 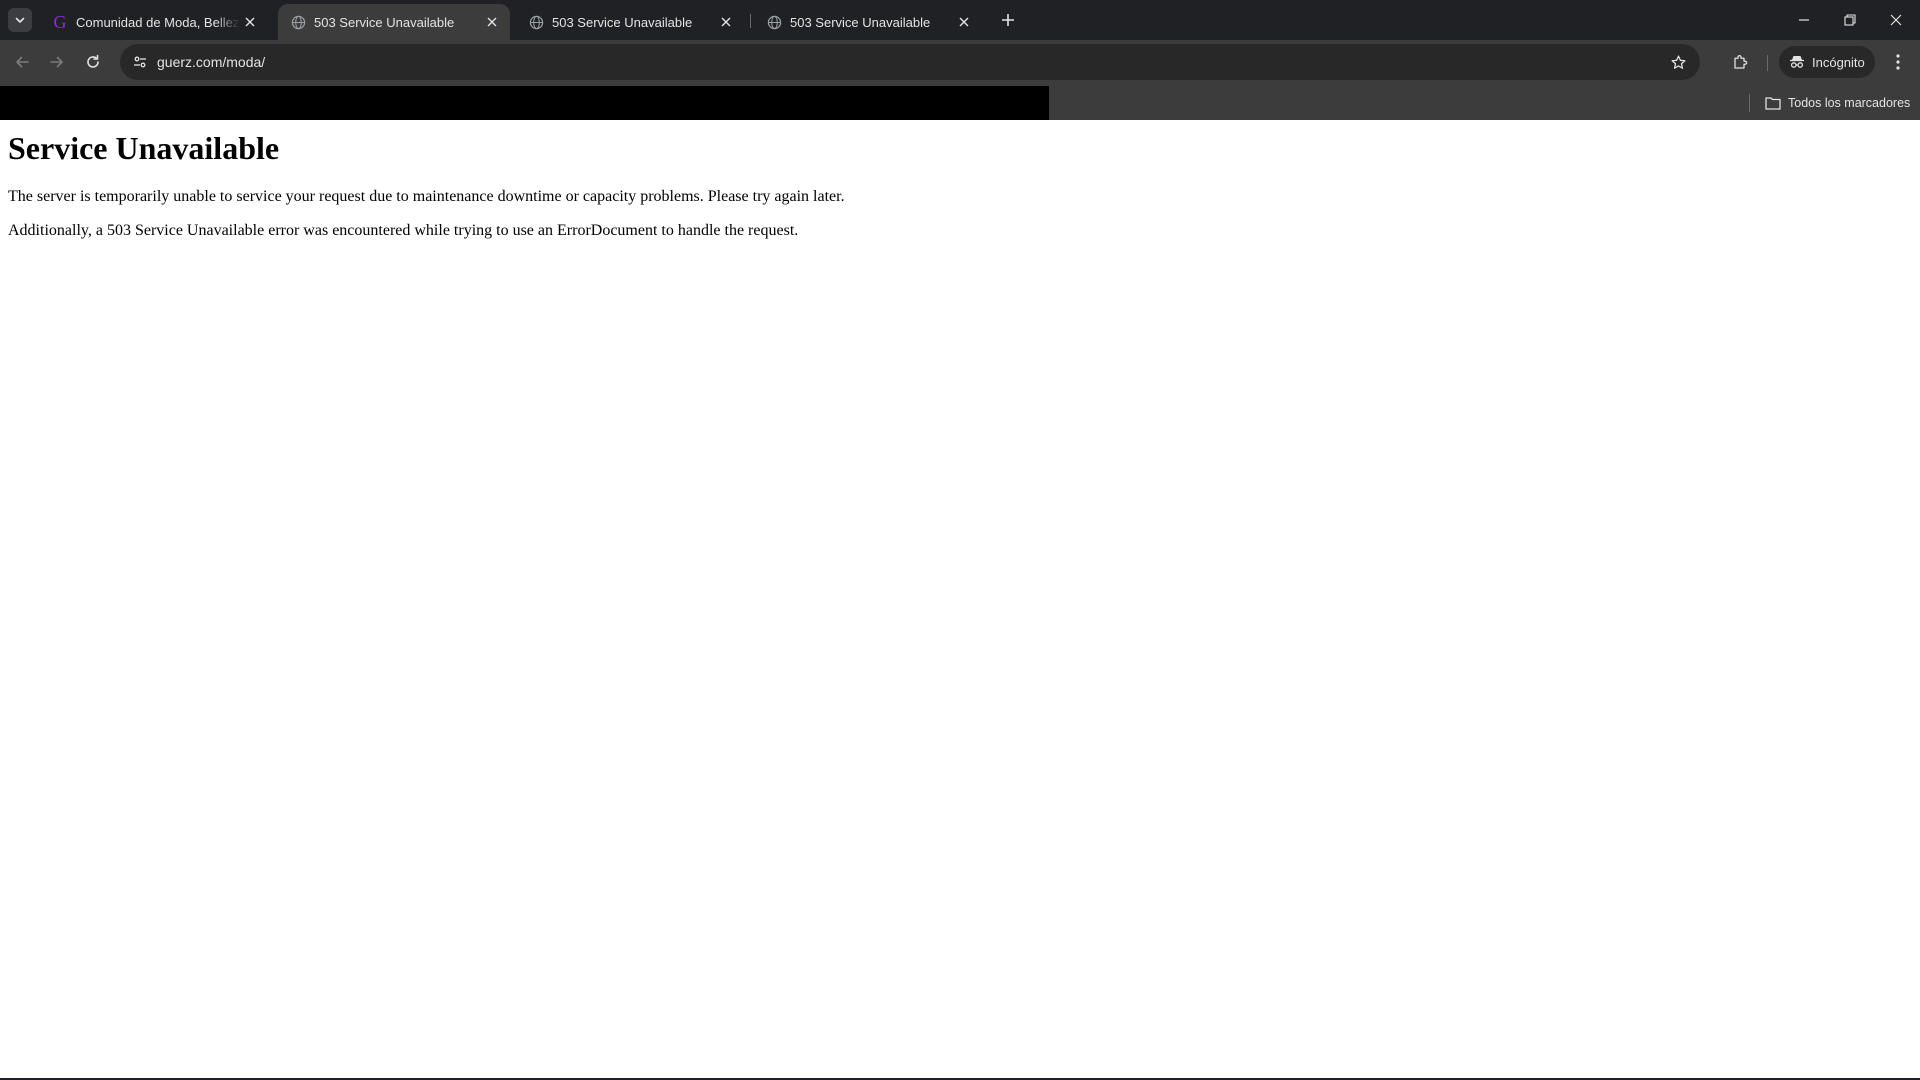 I want to click on all-bookmarks-label: Todos los marcadores, so click(x=1849, y=103).